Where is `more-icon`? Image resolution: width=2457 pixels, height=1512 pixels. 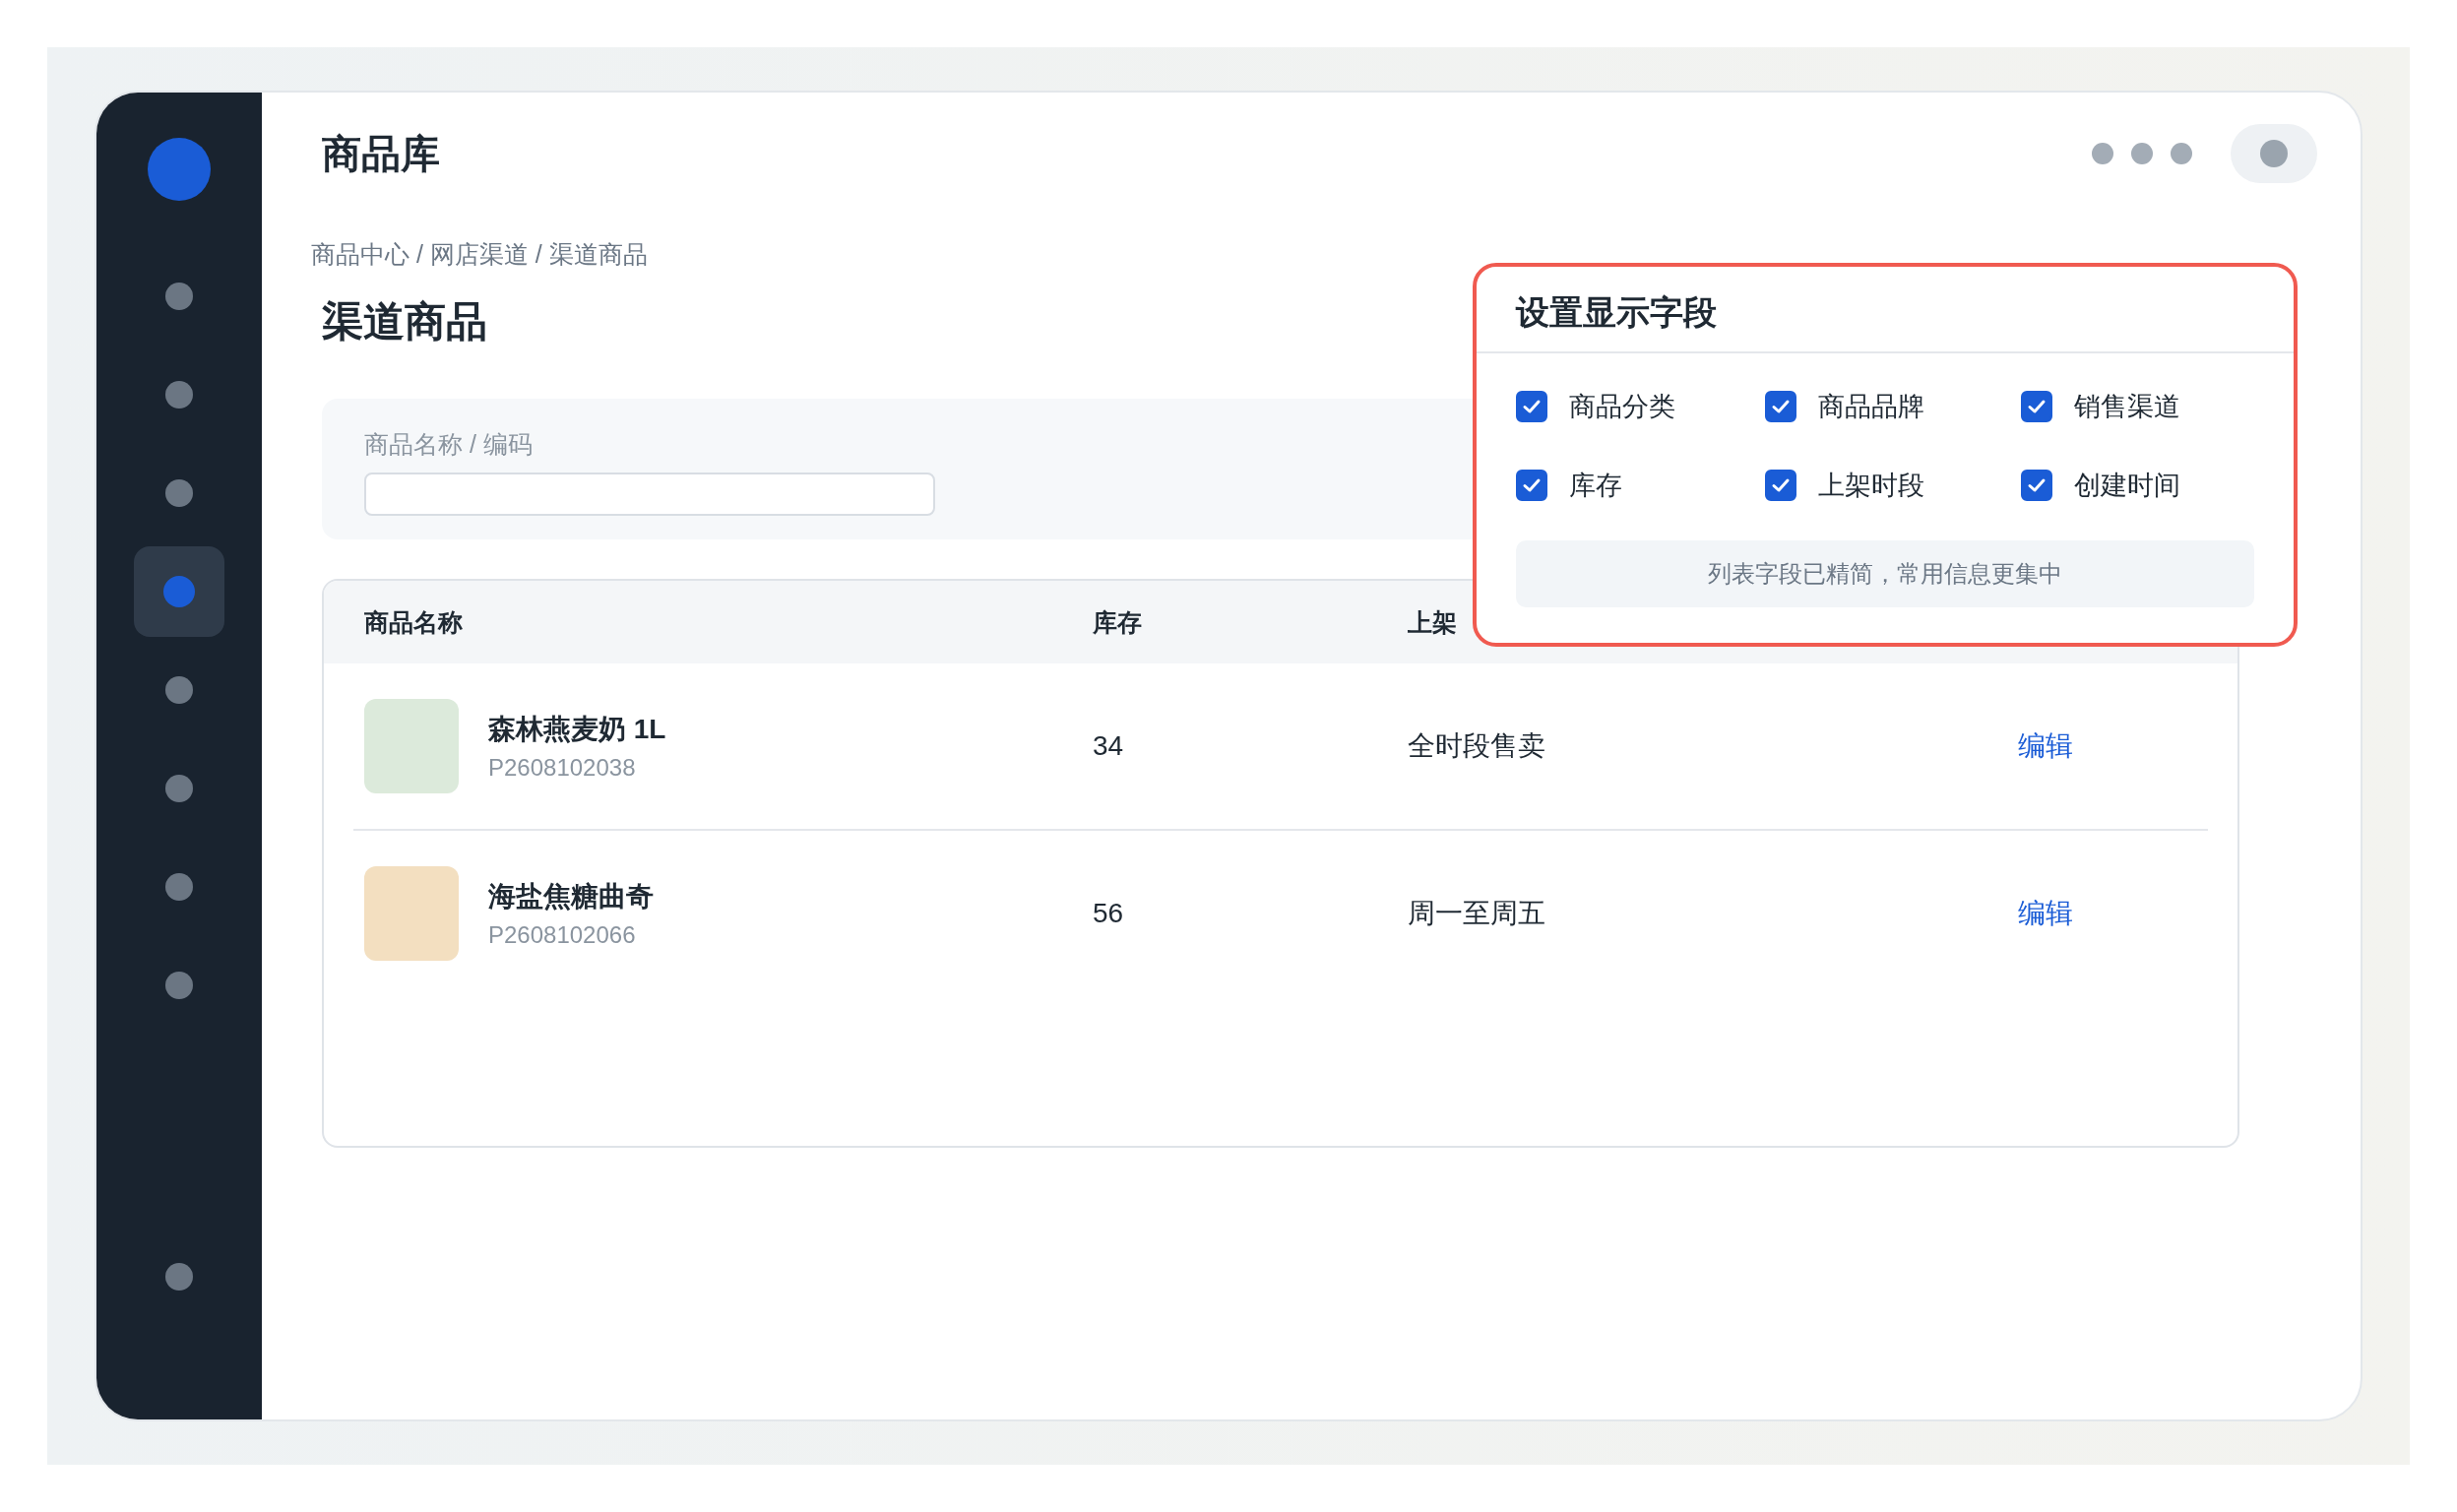 more-icon is located at coordinates (2142, 153).